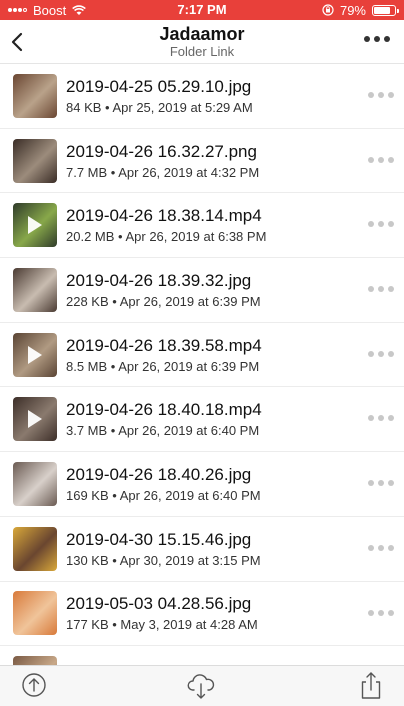 This screenshot has height=706, width=404. I want to click on battery-fill, so click(382, 10).